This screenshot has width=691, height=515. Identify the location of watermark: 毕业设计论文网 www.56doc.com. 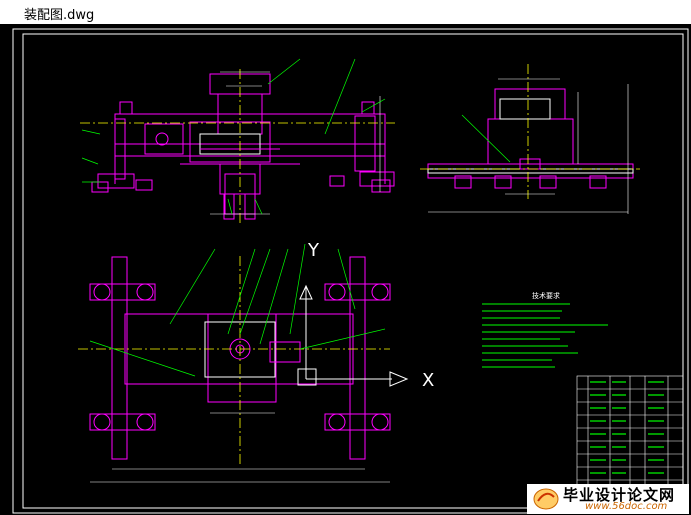
(608, 499).